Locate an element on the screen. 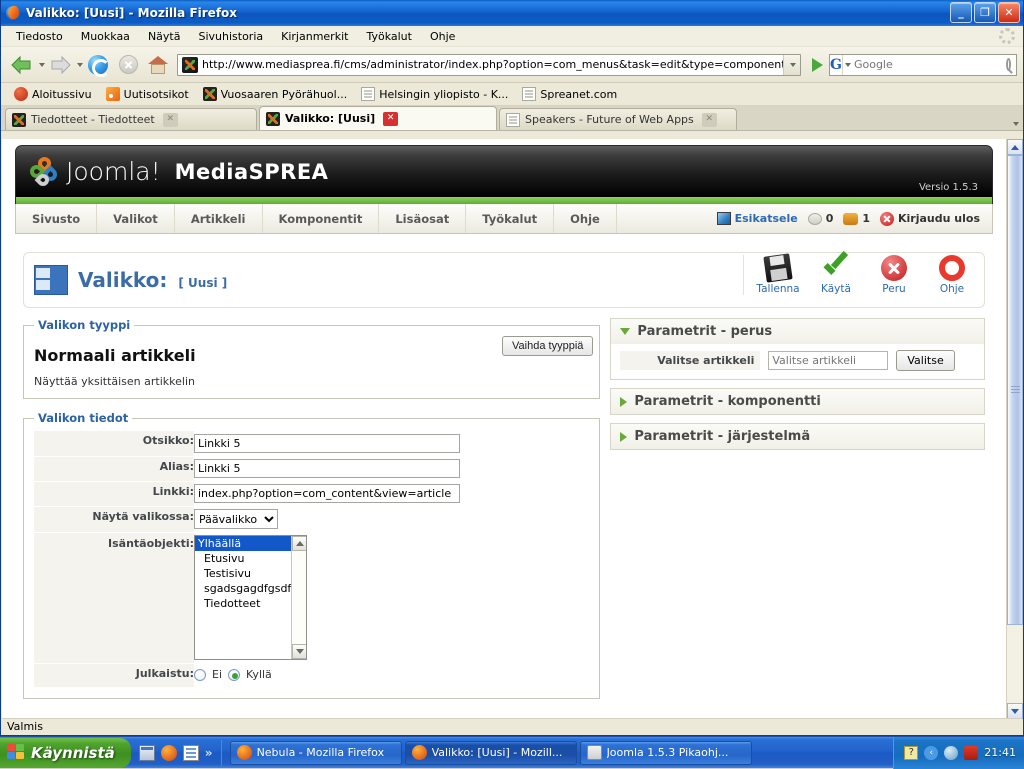 The width and height of the screenshot is (1024, 769). start-button: Käynnistä is located at coordinates (65, 753).